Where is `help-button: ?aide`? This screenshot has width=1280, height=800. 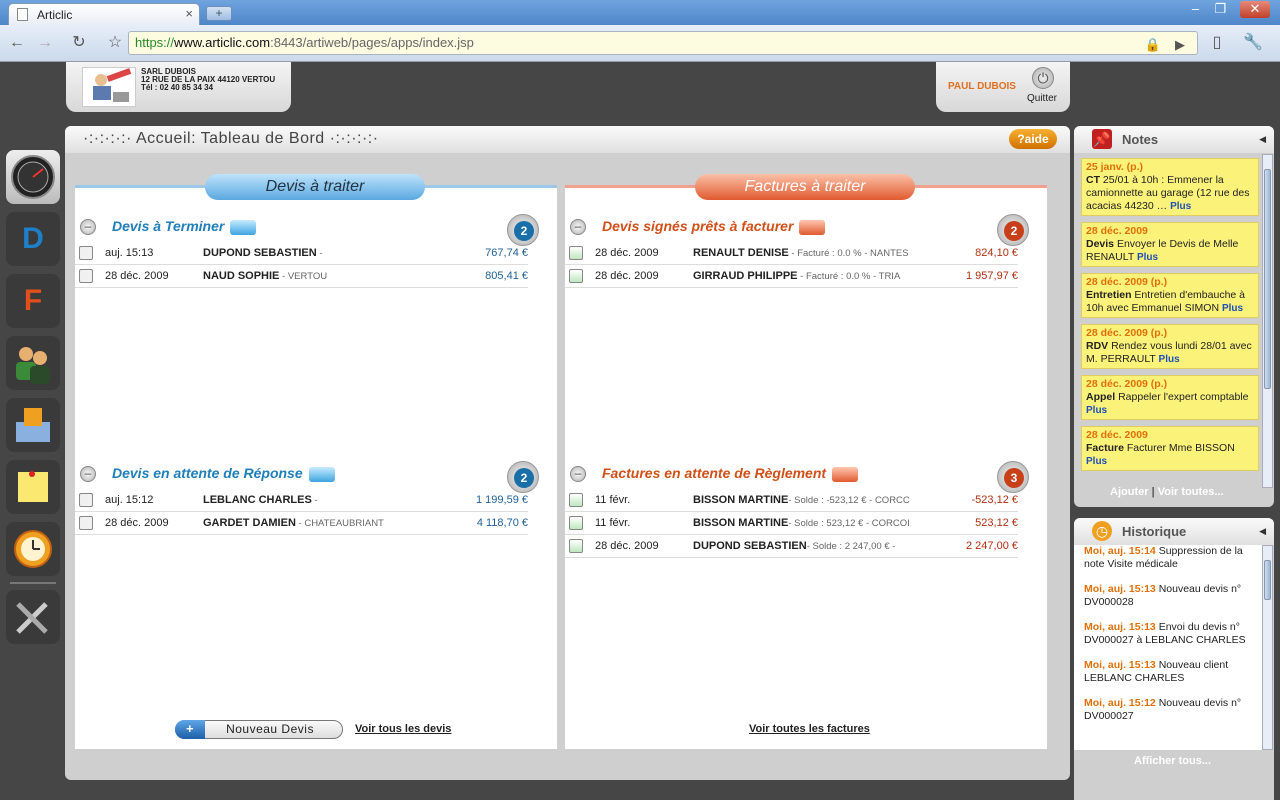
help-button: ?aide is located at coordinates (1033, 139).